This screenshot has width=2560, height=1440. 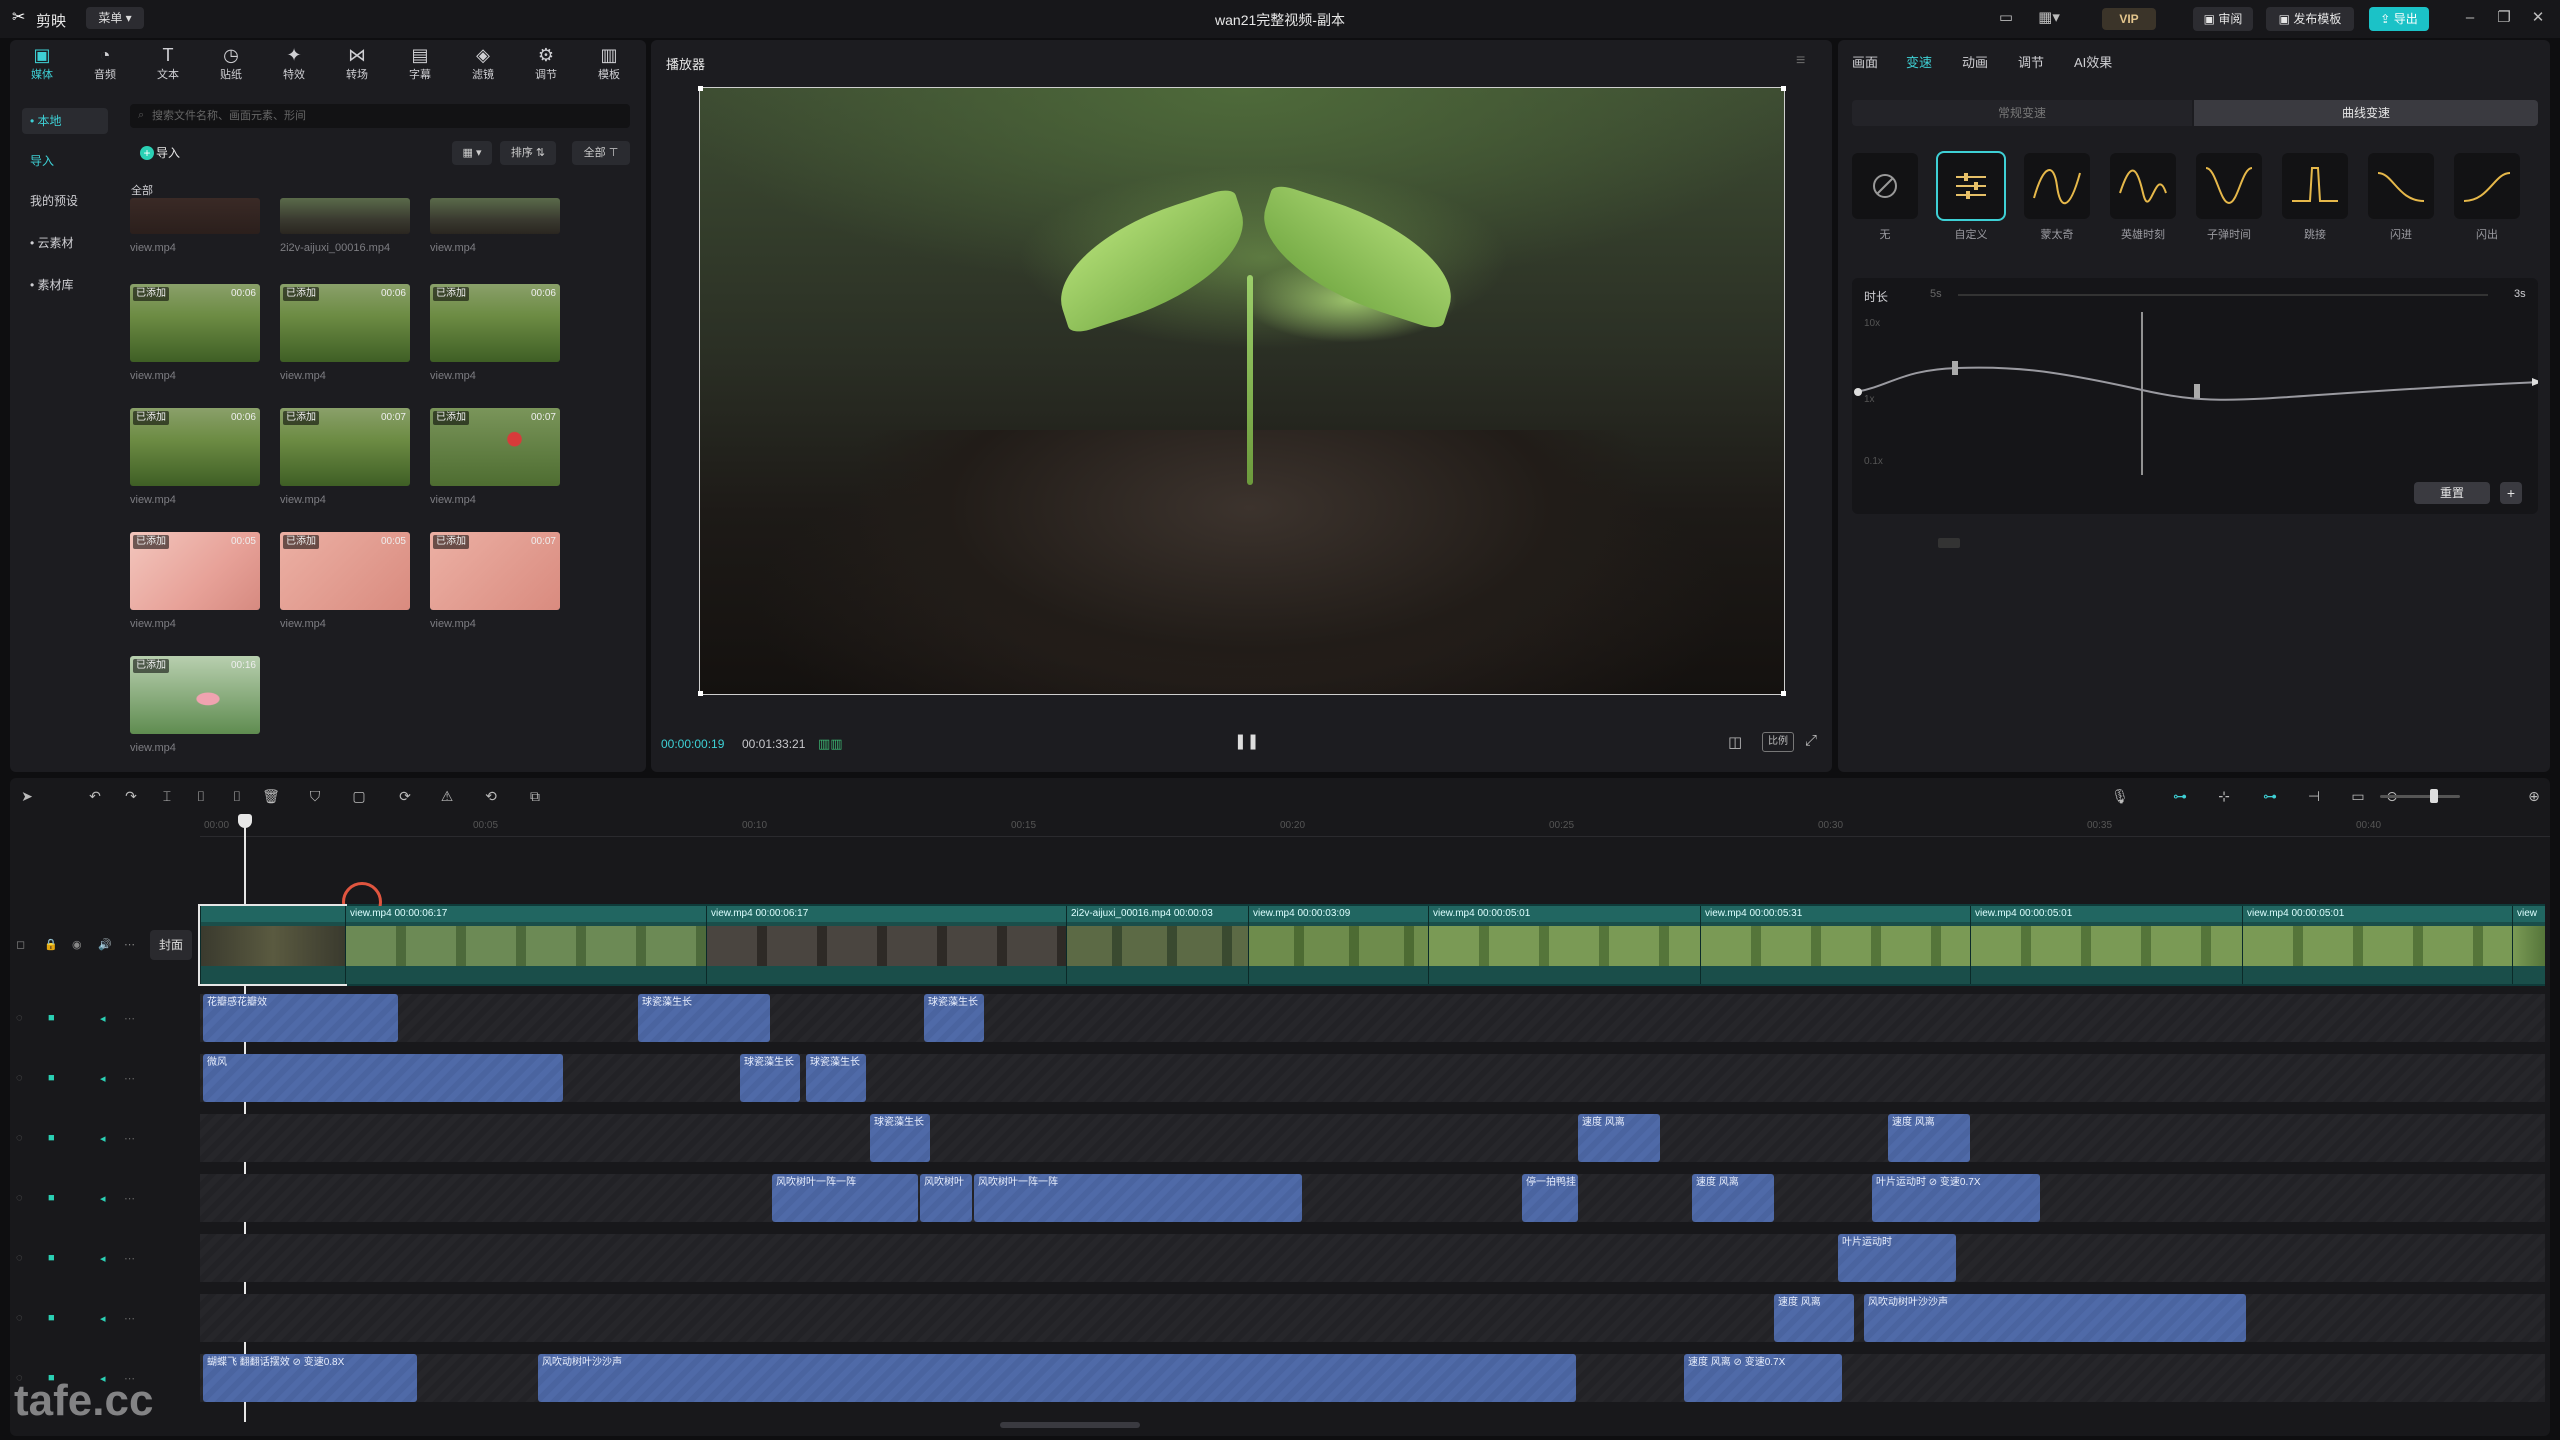 What do you see at coordinates (1919, 61) in the screenshot?
I see `prop-tab-1: 变速` at bounding box center [1919, 61].